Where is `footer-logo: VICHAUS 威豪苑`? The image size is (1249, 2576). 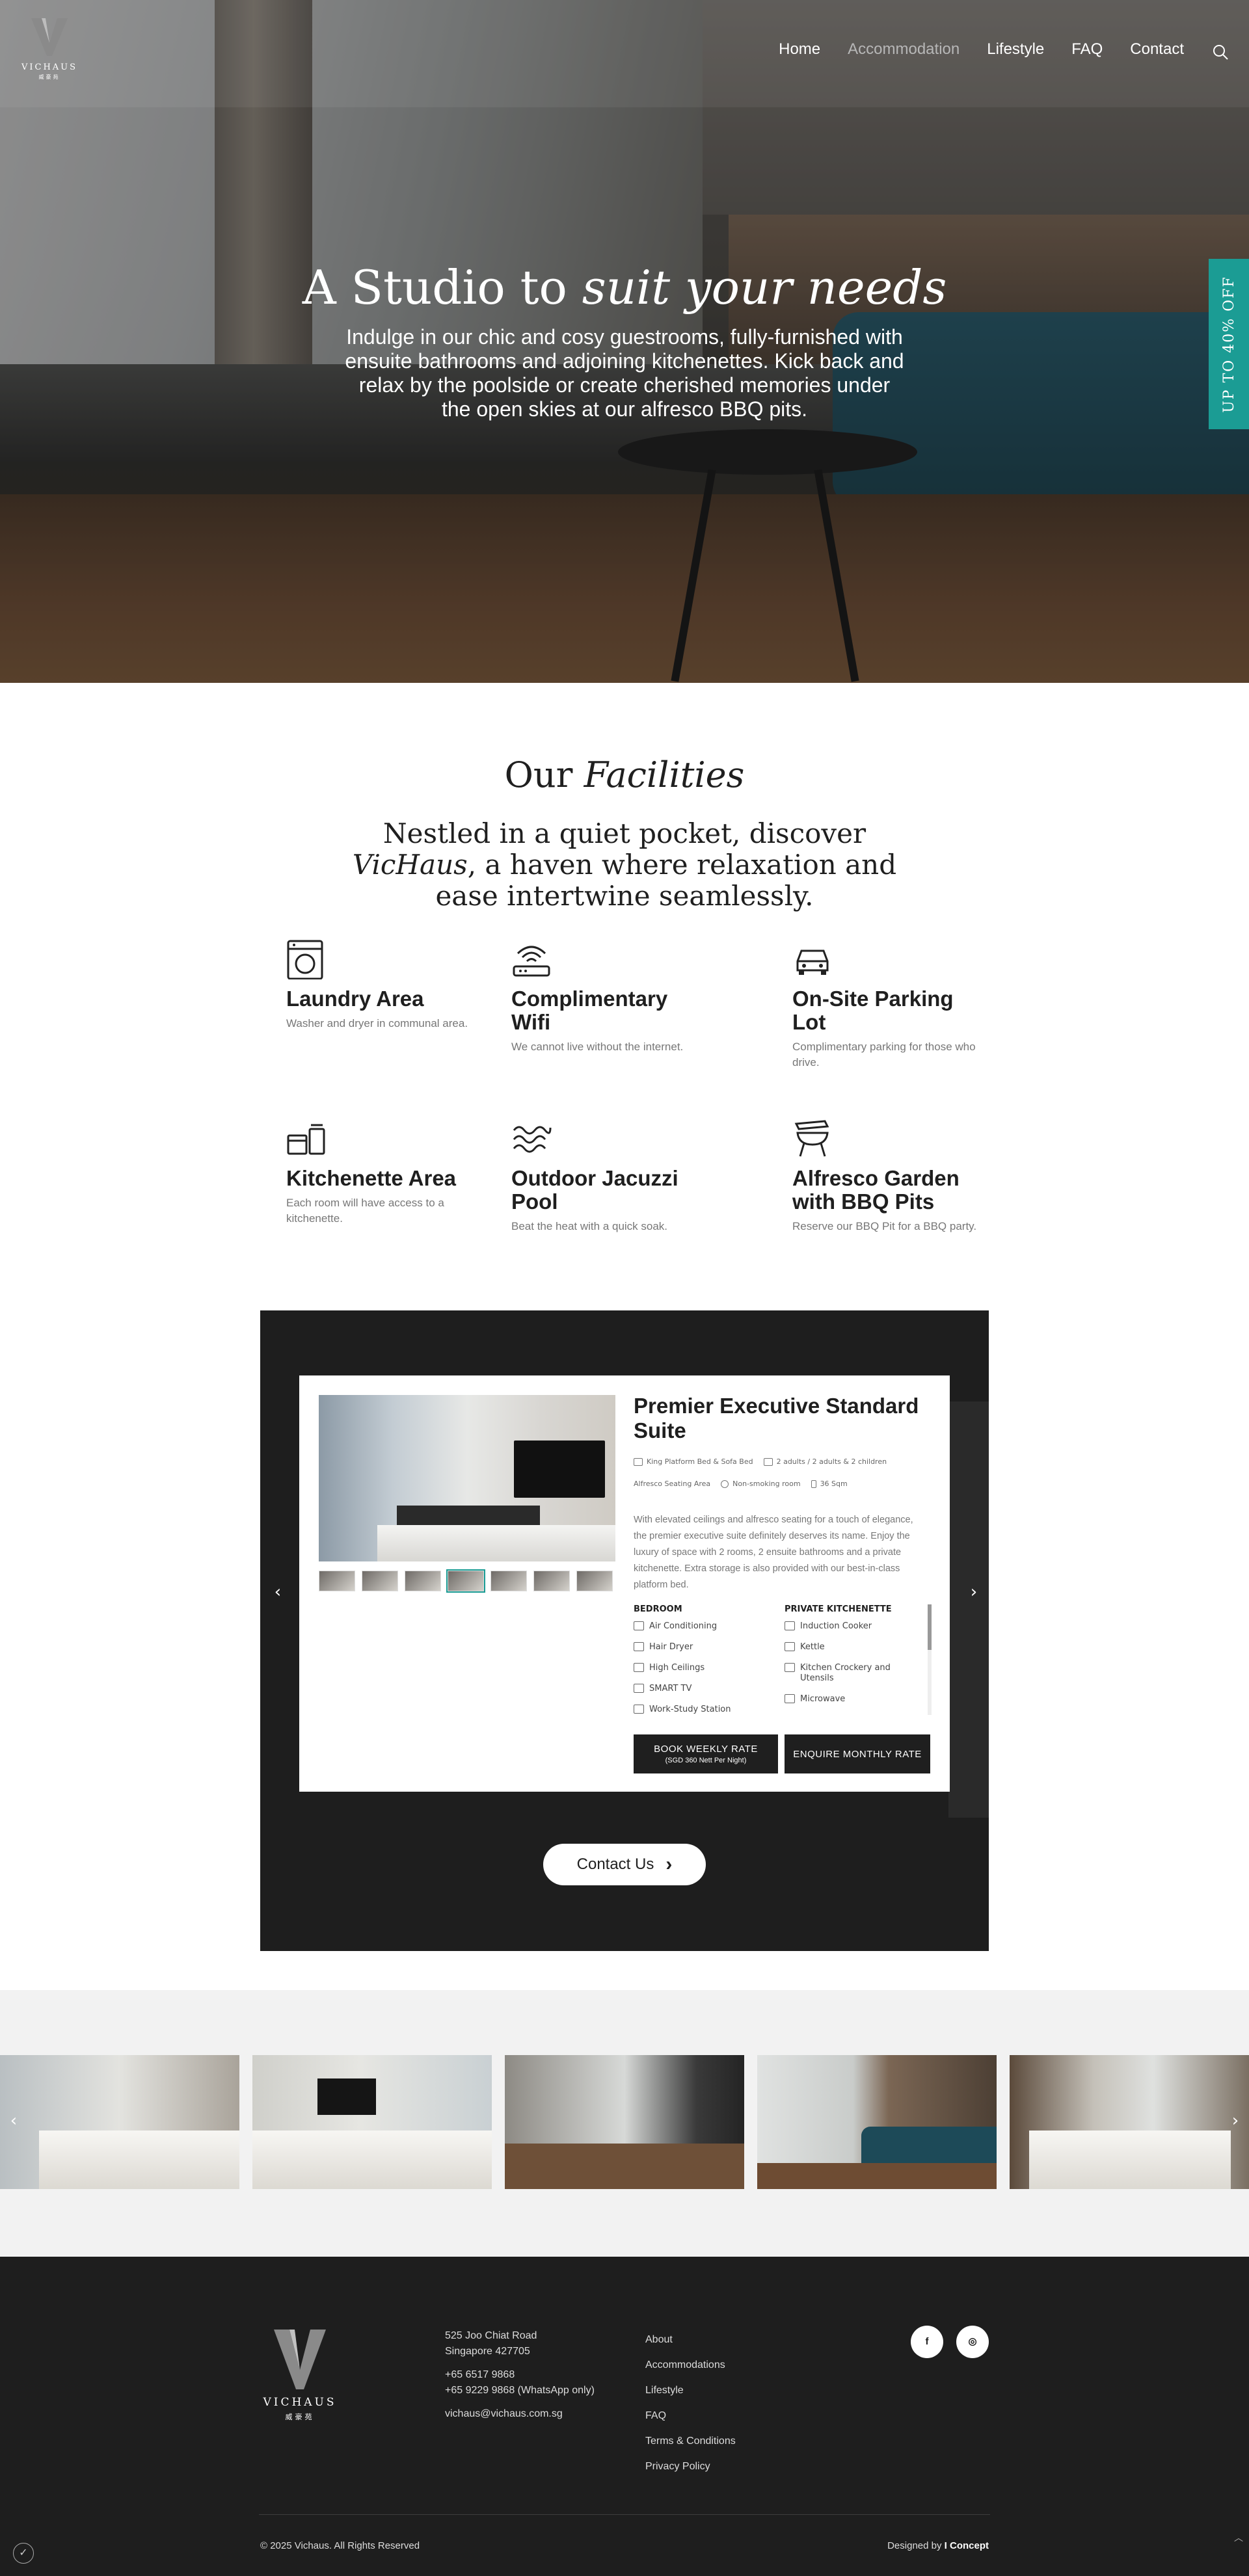 footer-logo: VICHAUS 威豪苑 is located at coordinates (300, 2374).